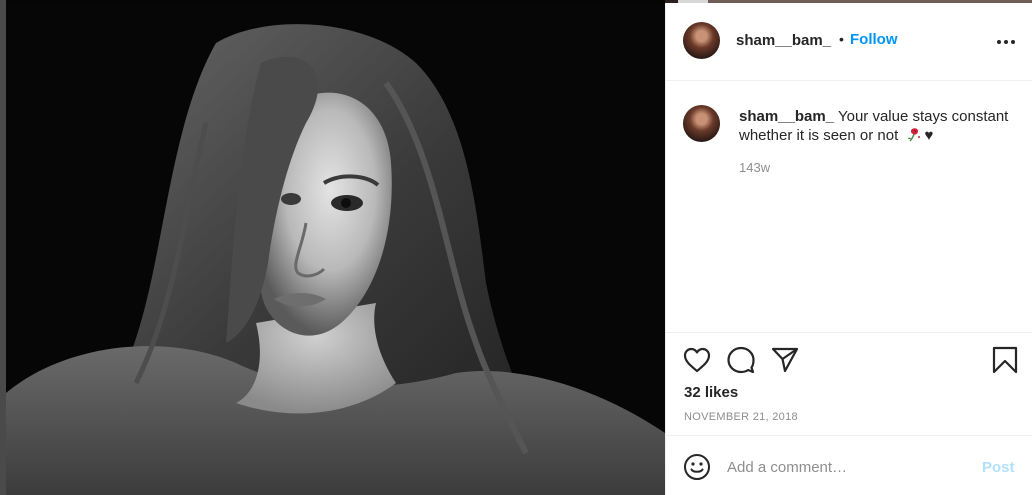  Describe the element at coordinates (741, 417) in the screenshot. I see `post-date: NOVEMBER 21, 2018` at that location.